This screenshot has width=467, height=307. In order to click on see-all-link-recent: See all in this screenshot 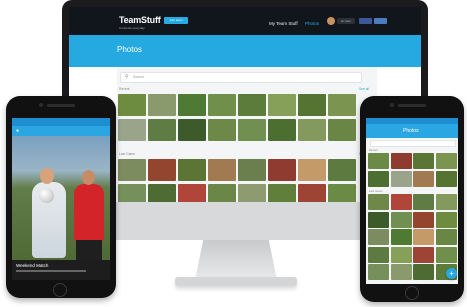, I will do `click(364, 89)`.